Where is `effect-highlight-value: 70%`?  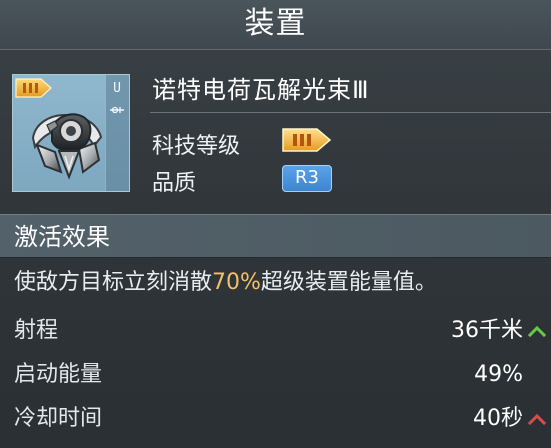 effect-highlight-value: 70% is located at coordinates (236, 282).